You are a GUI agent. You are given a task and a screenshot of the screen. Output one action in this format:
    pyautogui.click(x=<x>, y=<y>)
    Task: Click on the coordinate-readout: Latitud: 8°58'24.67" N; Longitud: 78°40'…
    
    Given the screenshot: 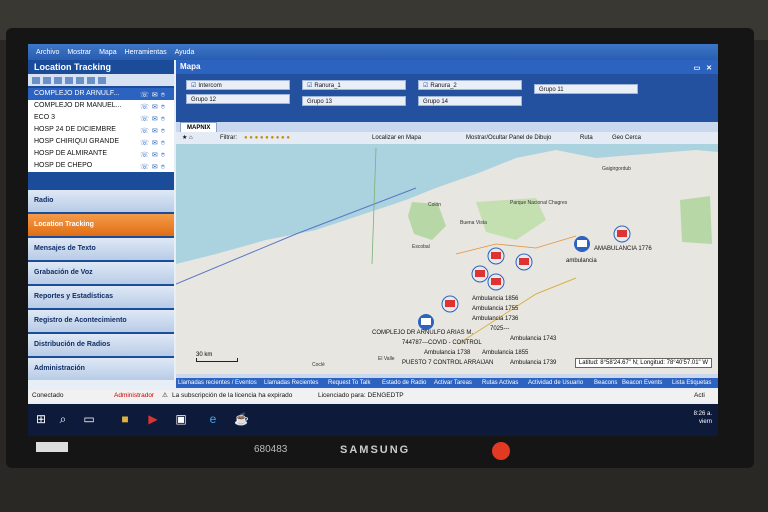 What is the action you would take?
    pyautogui.click(x=643, y=363)
    